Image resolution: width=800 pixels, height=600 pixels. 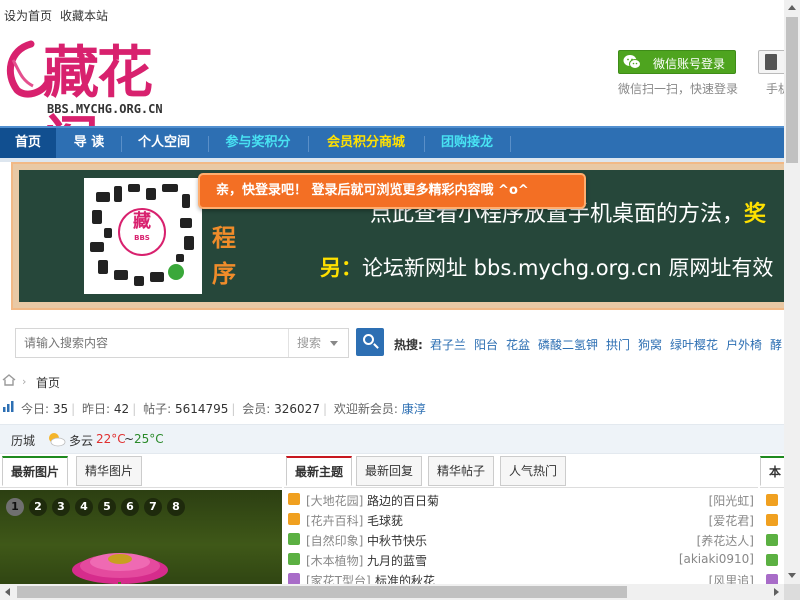 What do you see at coordinates (129, 439) in the screenshot?
I see `weather-tilde: ~` at bounding box center [129, 439].